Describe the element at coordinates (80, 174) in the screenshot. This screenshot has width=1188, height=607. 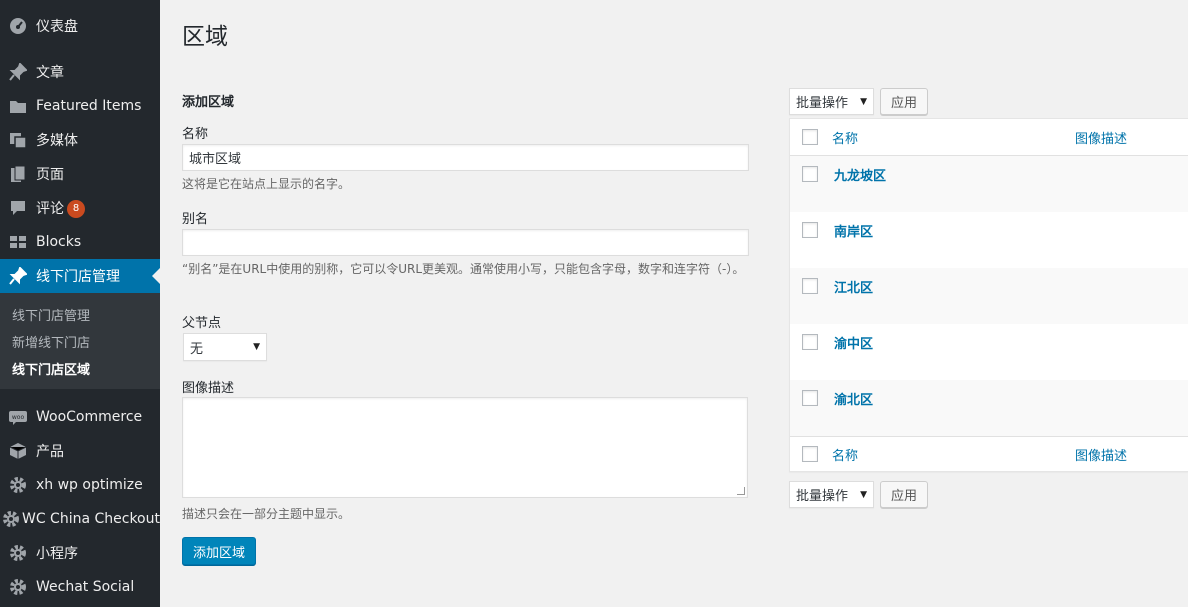
I see `menu-item-pages: 页面` at that location.